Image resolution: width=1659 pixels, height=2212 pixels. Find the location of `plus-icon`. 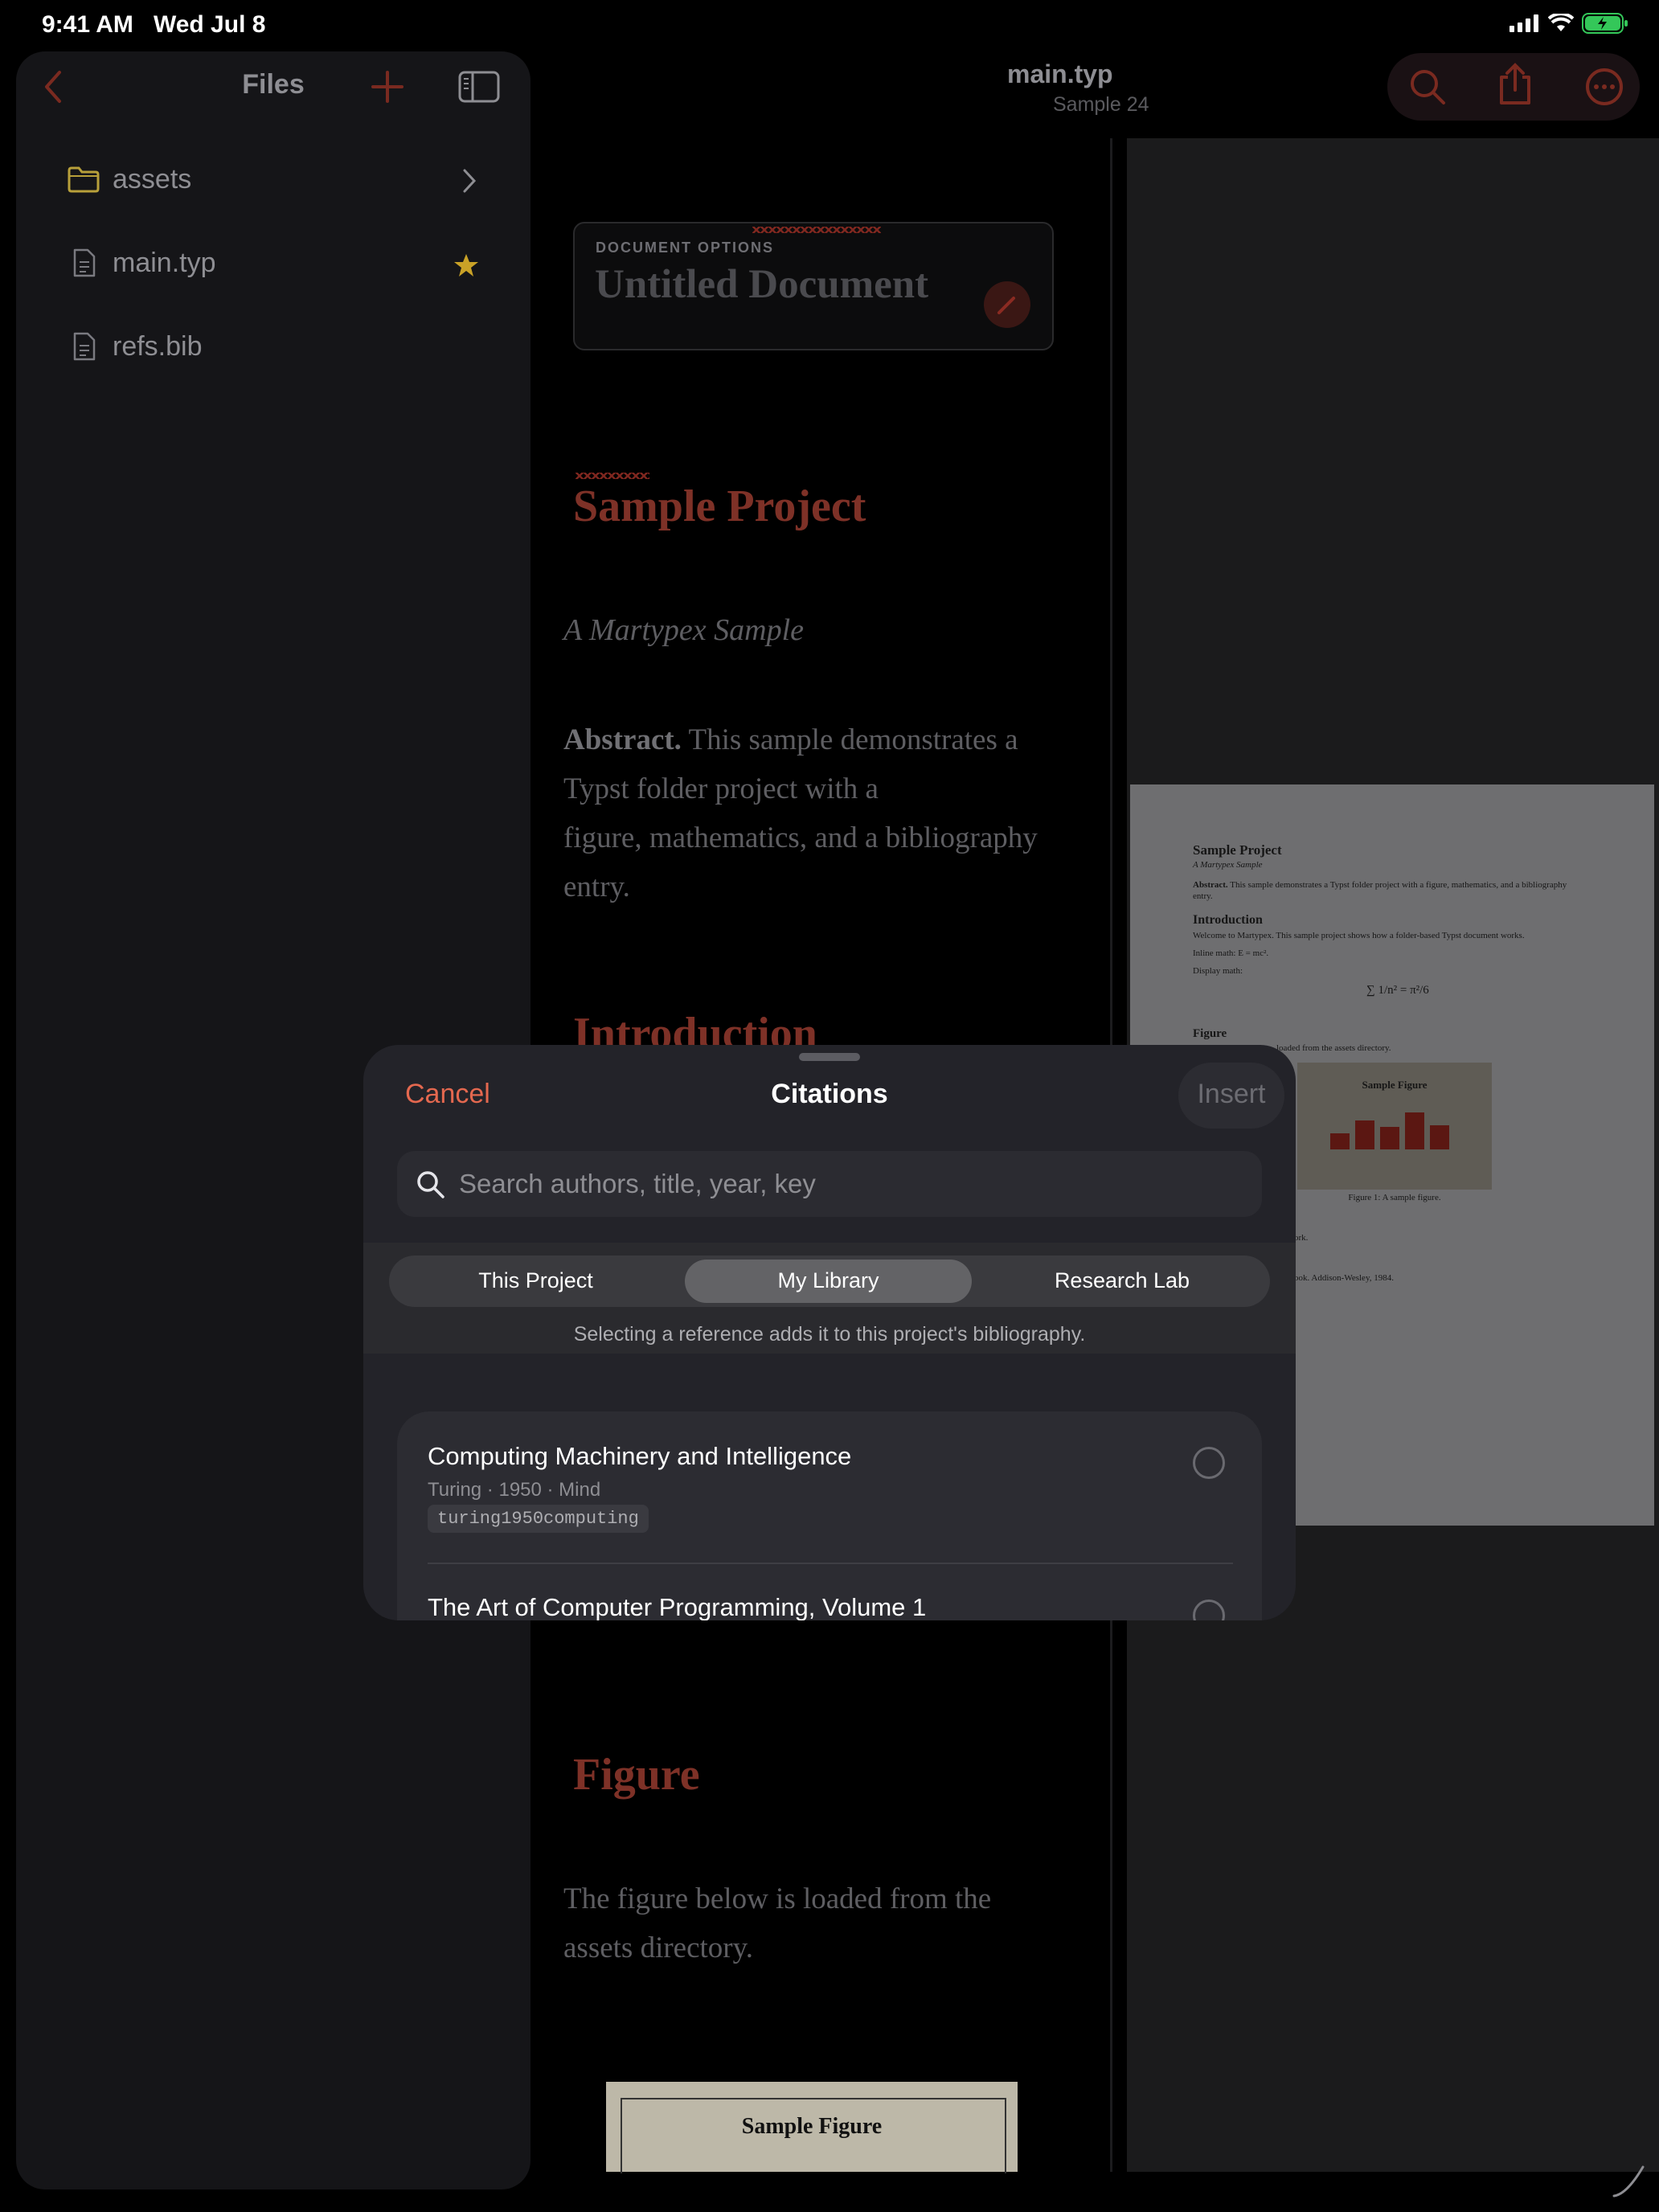

plus-icon is located at coordinates (387, 87).